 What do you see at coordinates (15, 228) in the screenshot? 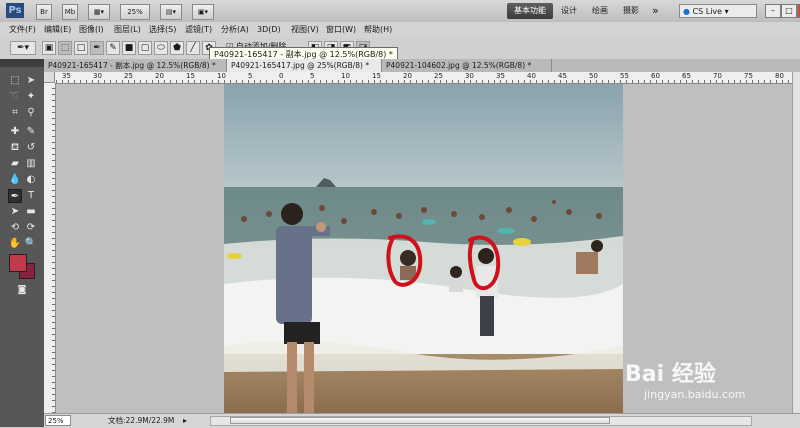
I see `3d-rotate-icon: ⟲` at bounding box center [15, 228].